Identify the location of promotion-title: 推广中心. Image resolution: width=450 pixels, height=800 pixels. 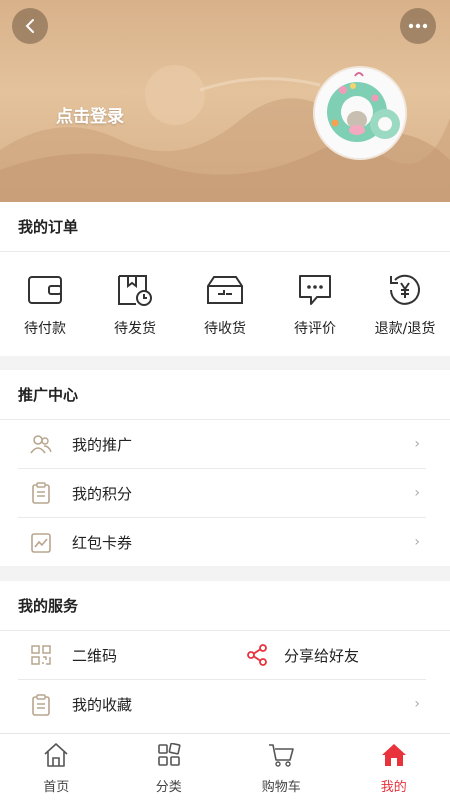
(225, 395).